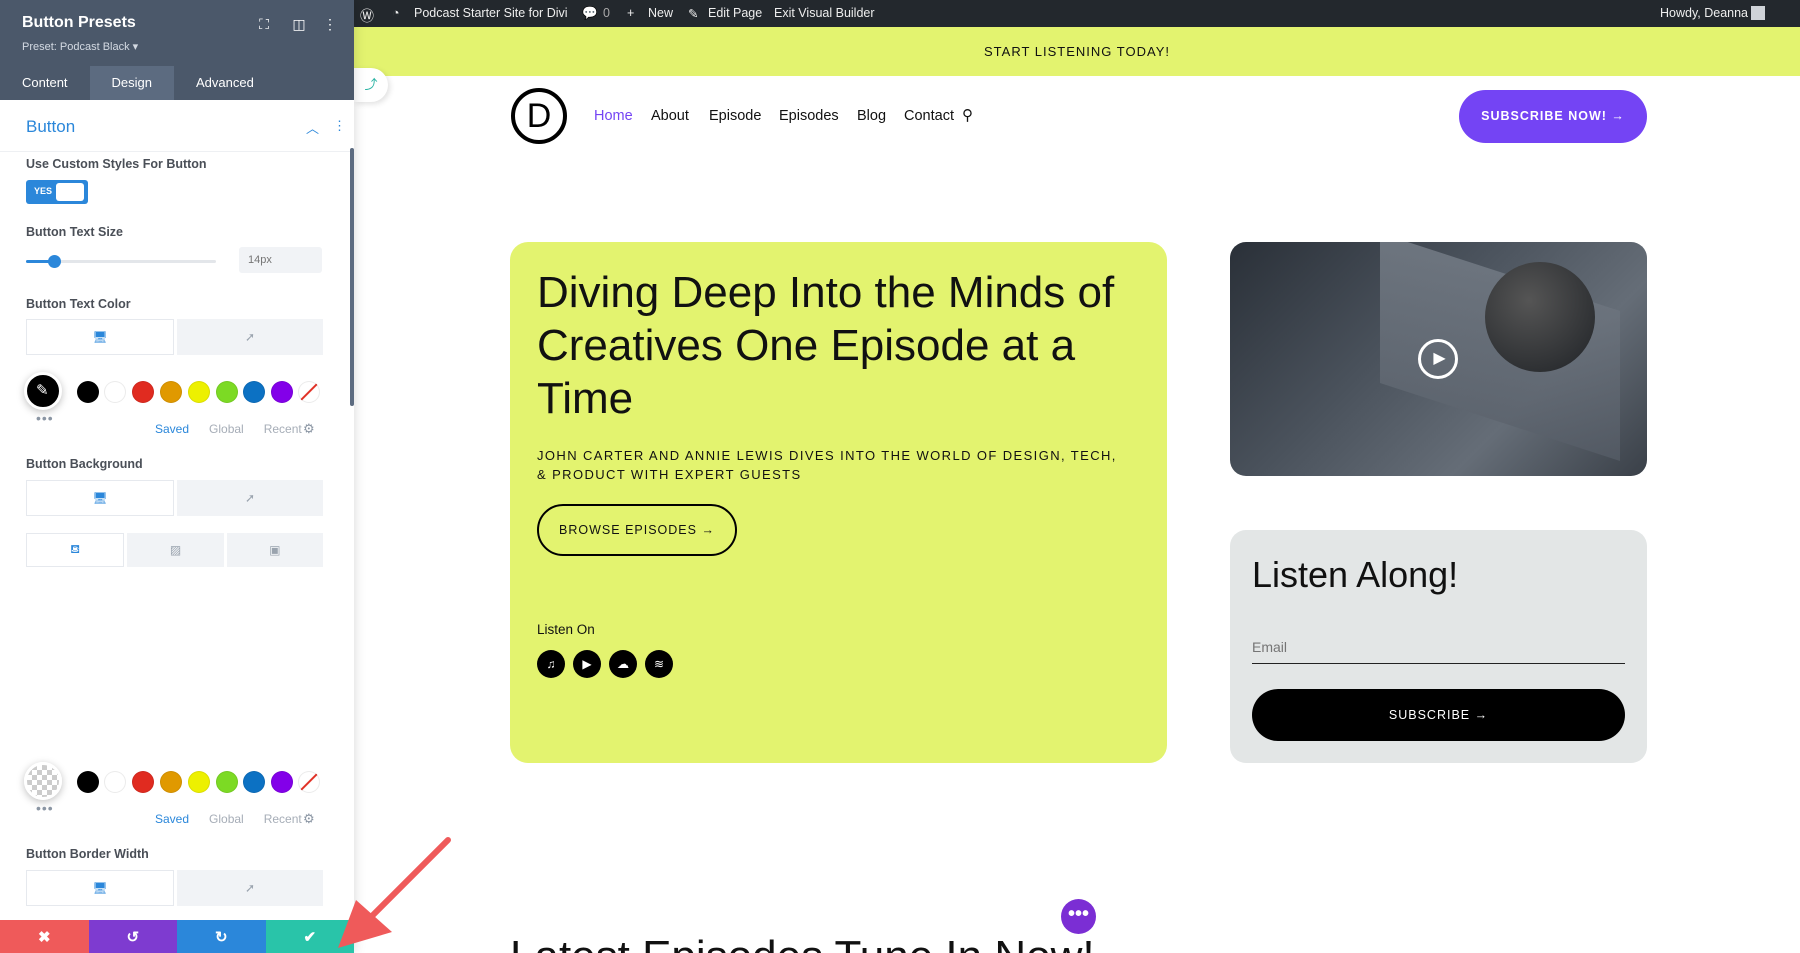 The height and width of the screenshot is (953, 1800). Describe the element at coordinates (330, 24) in the screenshot. I see `more-options-icon: ⋮` at that location.